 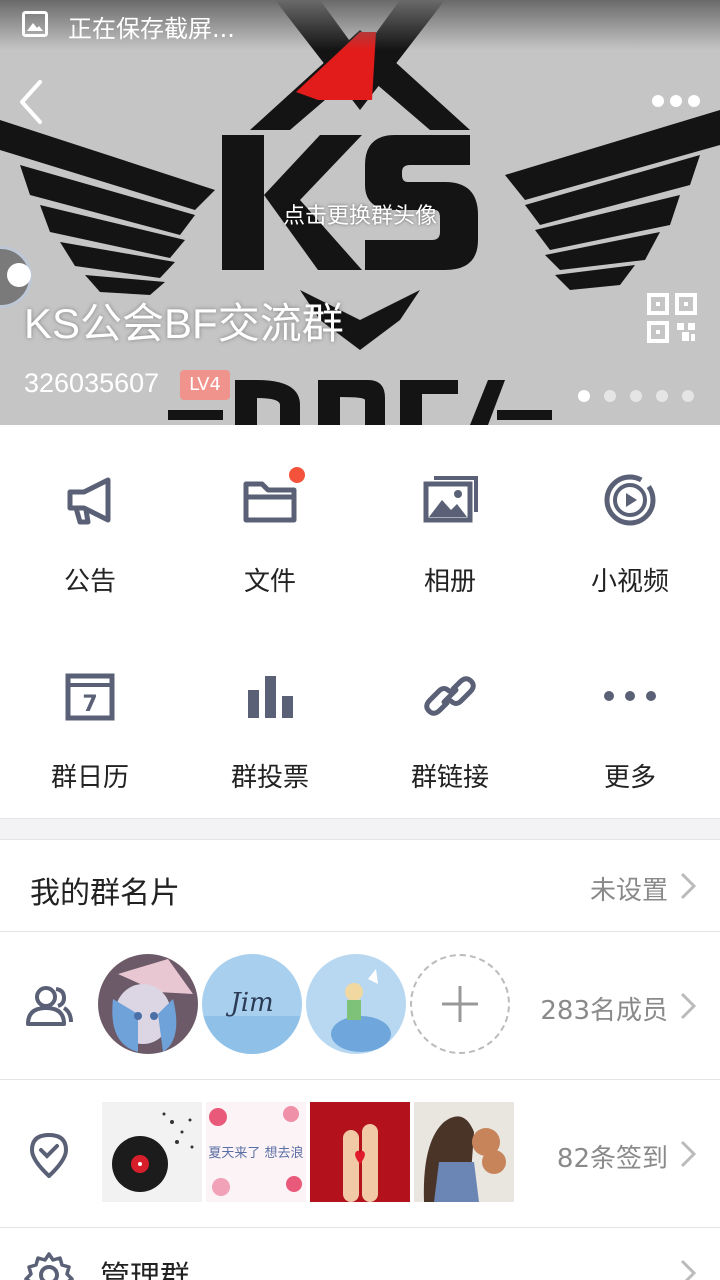 I want to click on my-group-card-title: 我的群名片, so click(x=105, y=893).